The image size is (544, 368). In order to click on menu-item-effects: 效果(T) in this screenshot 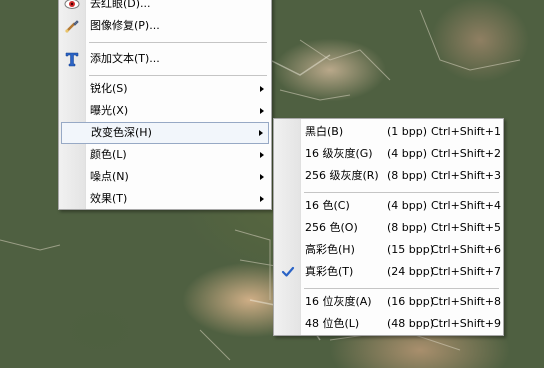, I will do `click(165, 199)`.